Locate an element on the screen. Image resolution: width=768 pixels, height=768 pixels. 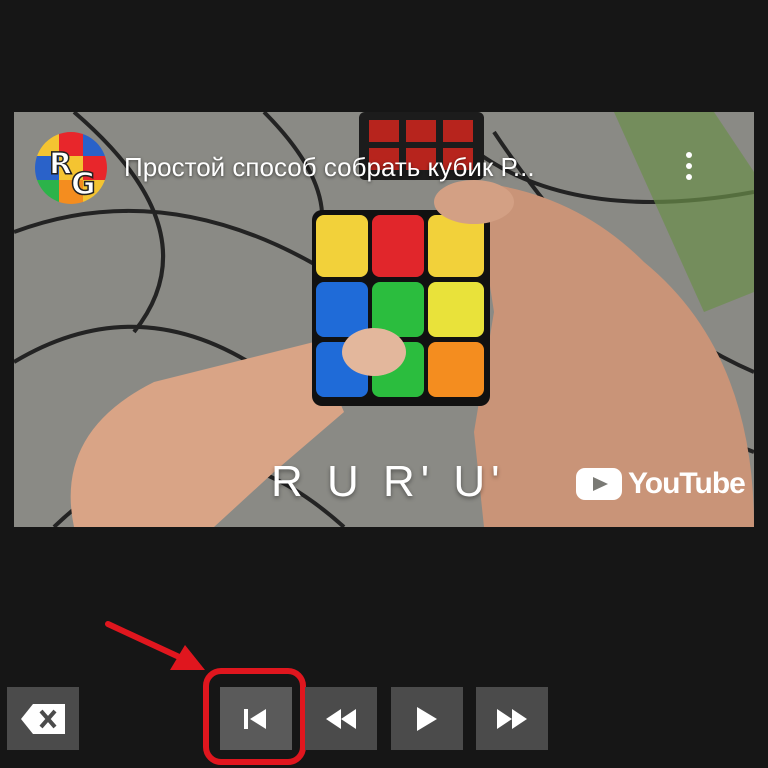
skip-to-start-button is located at coordinates (256, 718).